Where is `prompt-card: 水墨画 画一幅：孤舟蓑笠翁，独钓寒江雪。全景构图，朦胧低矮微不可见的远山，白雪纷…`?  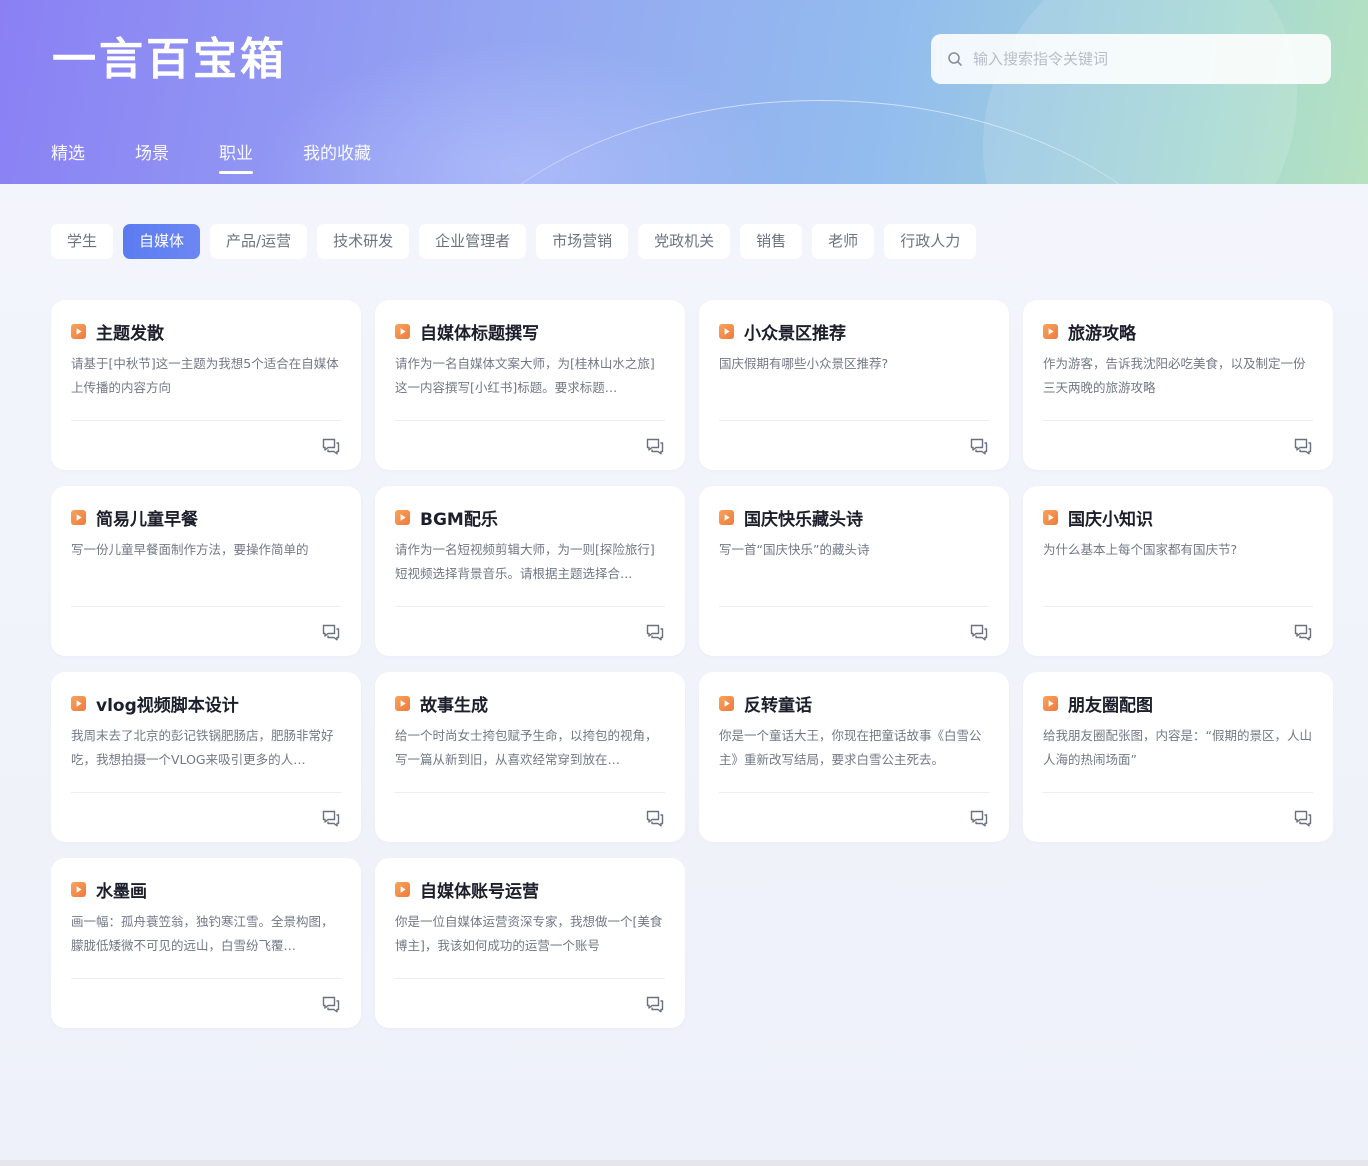 prompt-card: 水墨画 画一幅：孤舟蓑笠翁，独钓寒江雪。全景构图，朦胧低矮微不可见的远山，白雪纷… is located at coordinates (206, 943).